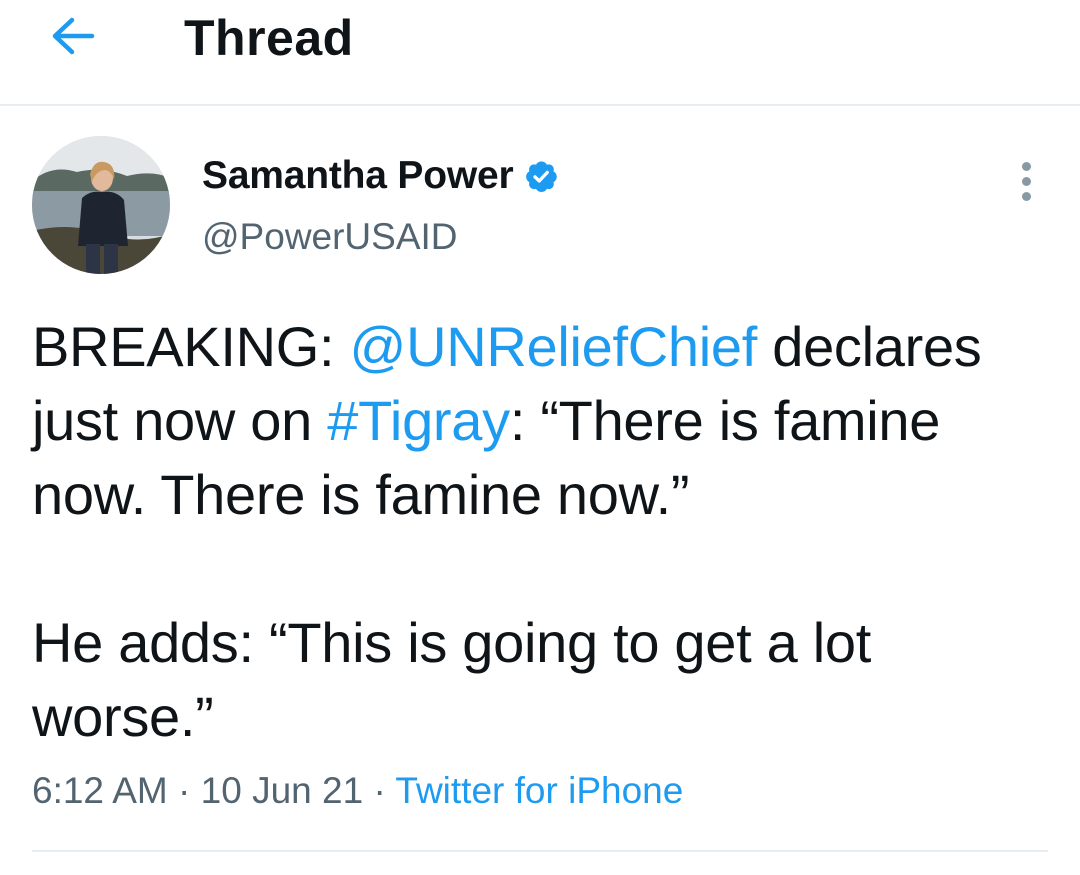 Image resolution: width=1080 pixels, height=875 pixels. I want to click on page-title: Thread, so click(269, 38).